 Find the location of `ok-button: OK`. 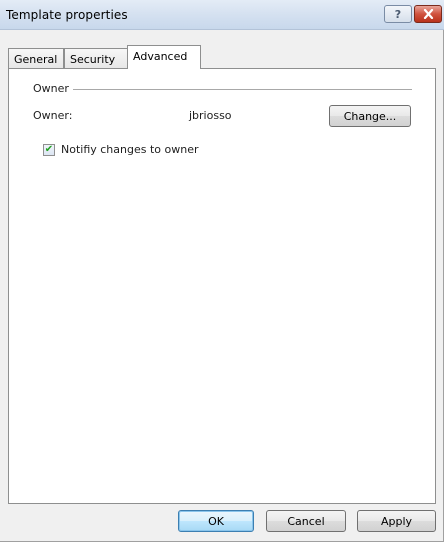

ok-button: OK is located at coordinates (216, 521).